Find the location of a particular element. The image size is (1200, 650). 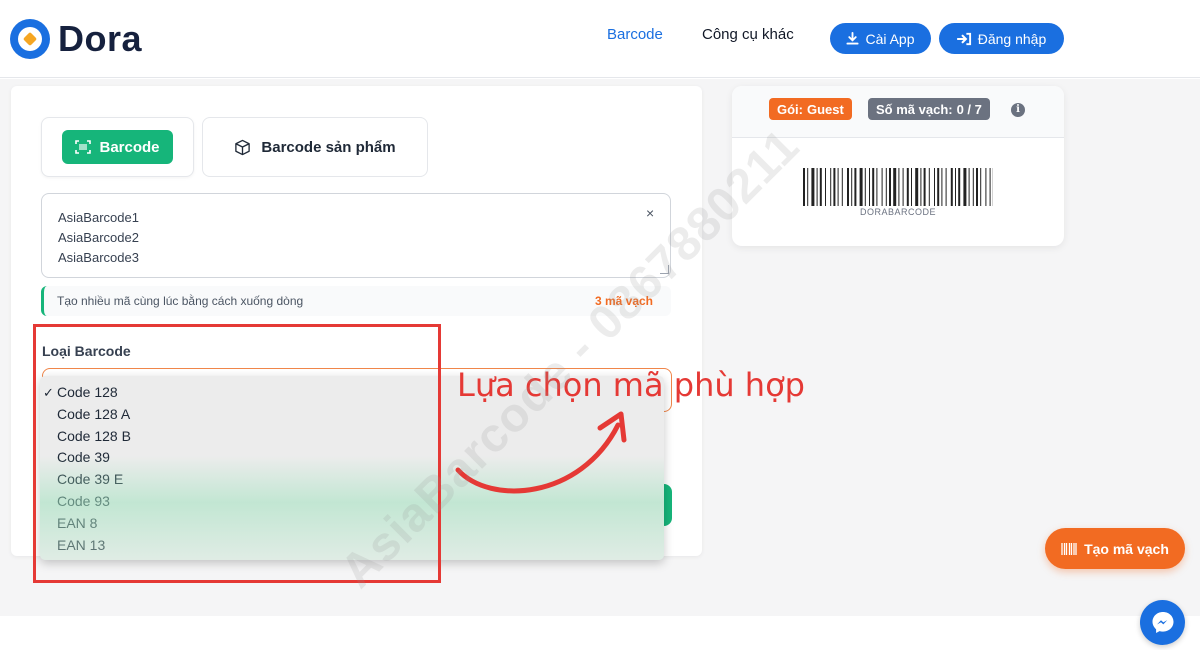

sign-in-icon is located at coordinates (963, 38).